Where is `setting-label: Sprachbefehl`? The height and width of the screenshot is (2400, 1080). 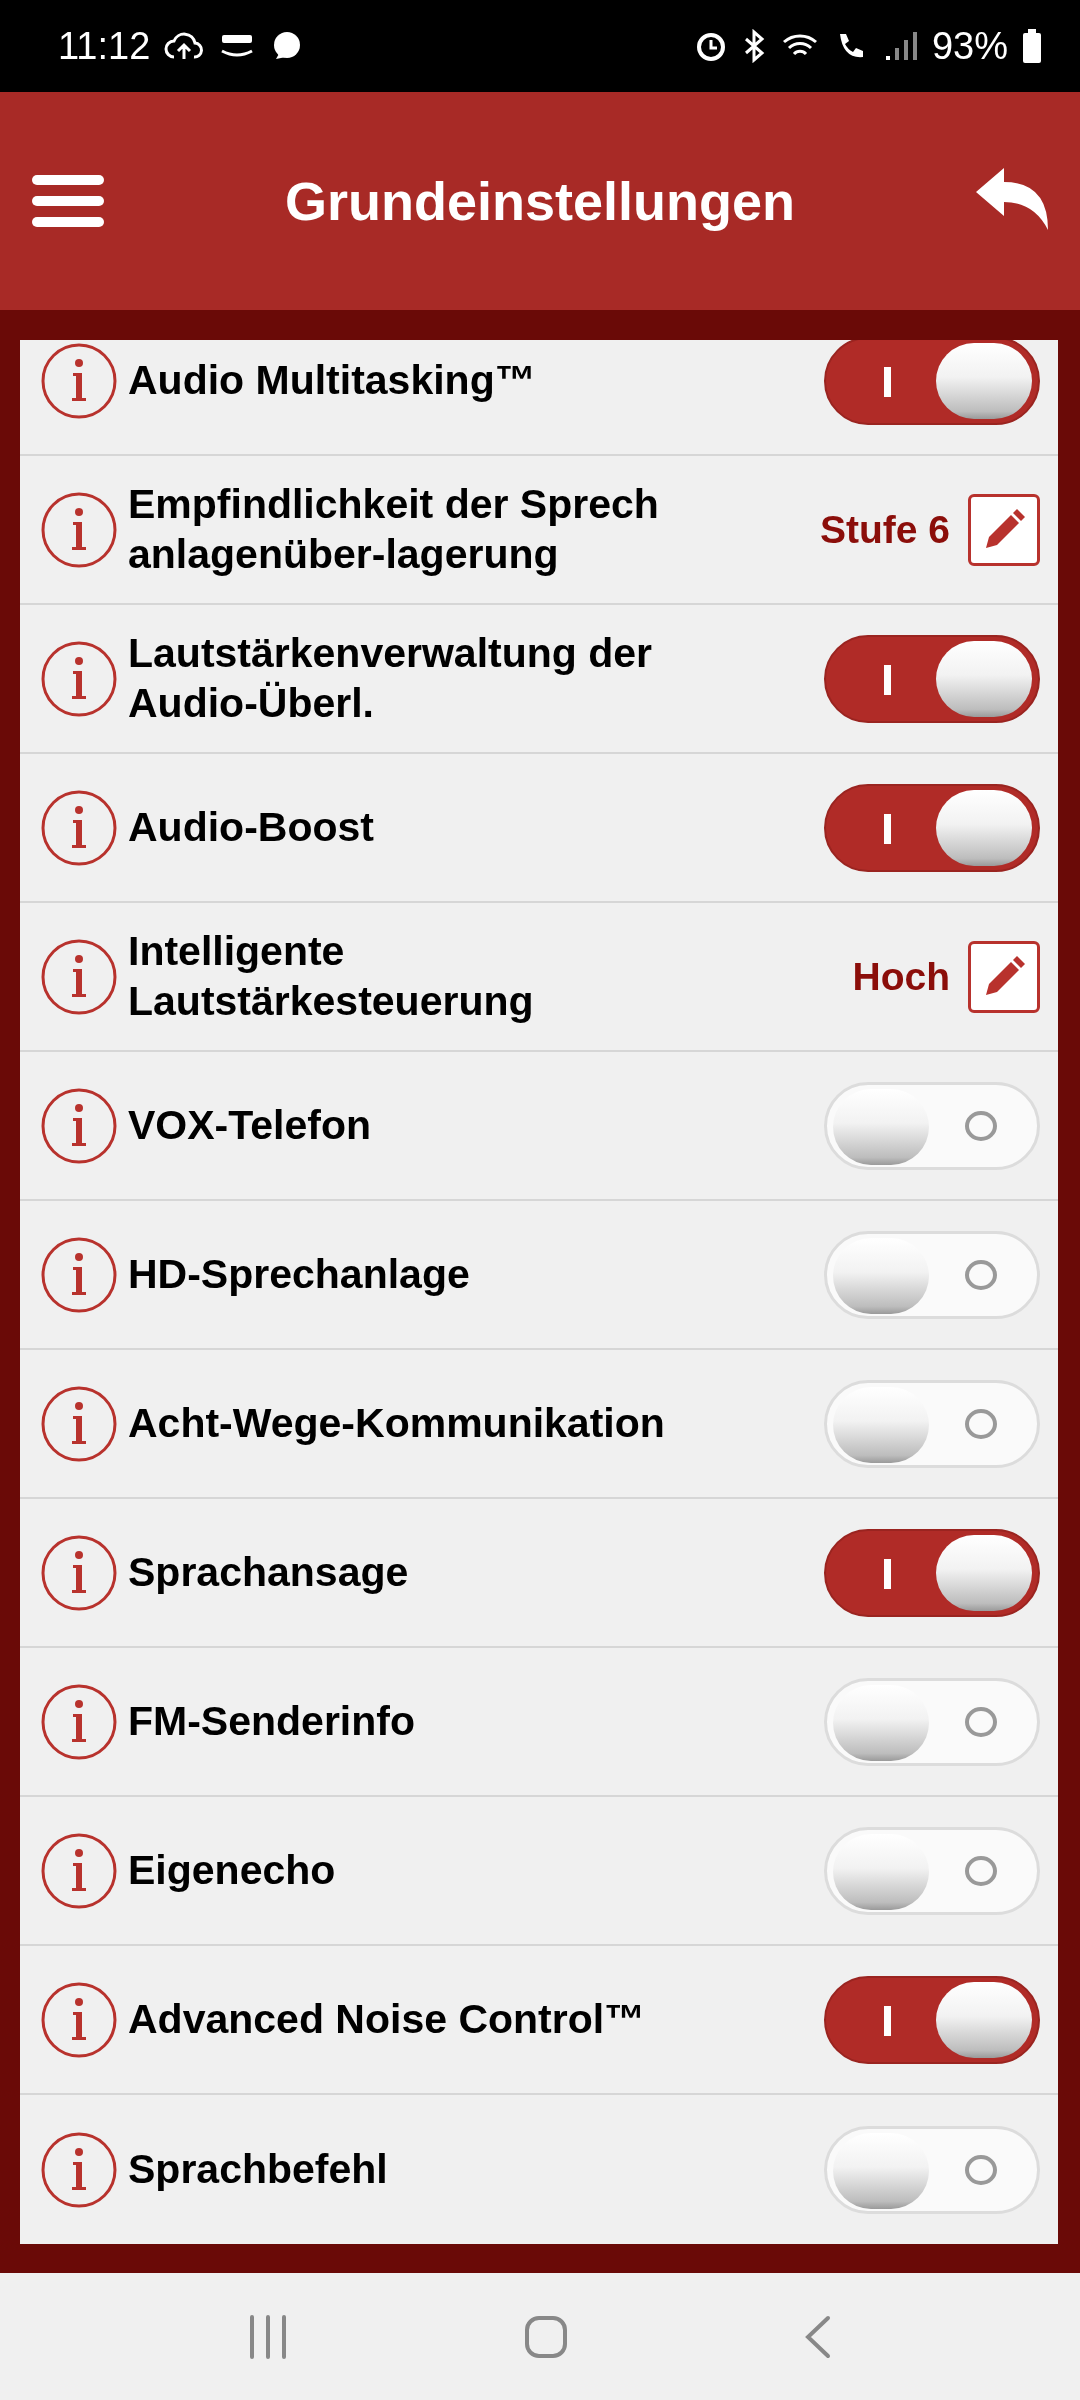 setting-label: Sprachbefehl is located at coordinates (258, 2169).